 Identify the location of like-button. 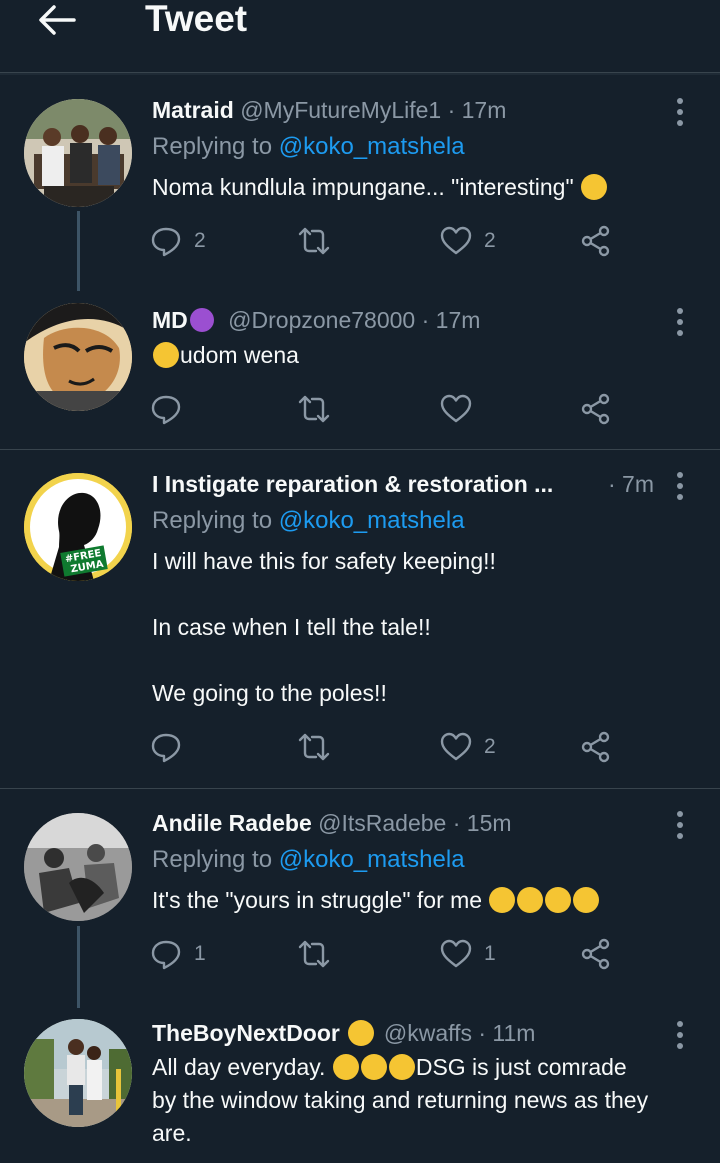
(456, 409).